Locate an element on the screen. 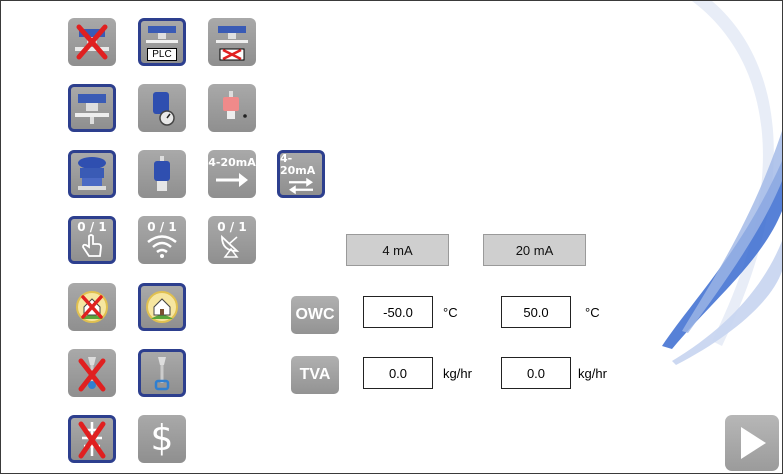 Image resolution: width=783 pixels, height=474 pixels. wireless-input-label: 0 / 1 is located at coordinates (162, 227).